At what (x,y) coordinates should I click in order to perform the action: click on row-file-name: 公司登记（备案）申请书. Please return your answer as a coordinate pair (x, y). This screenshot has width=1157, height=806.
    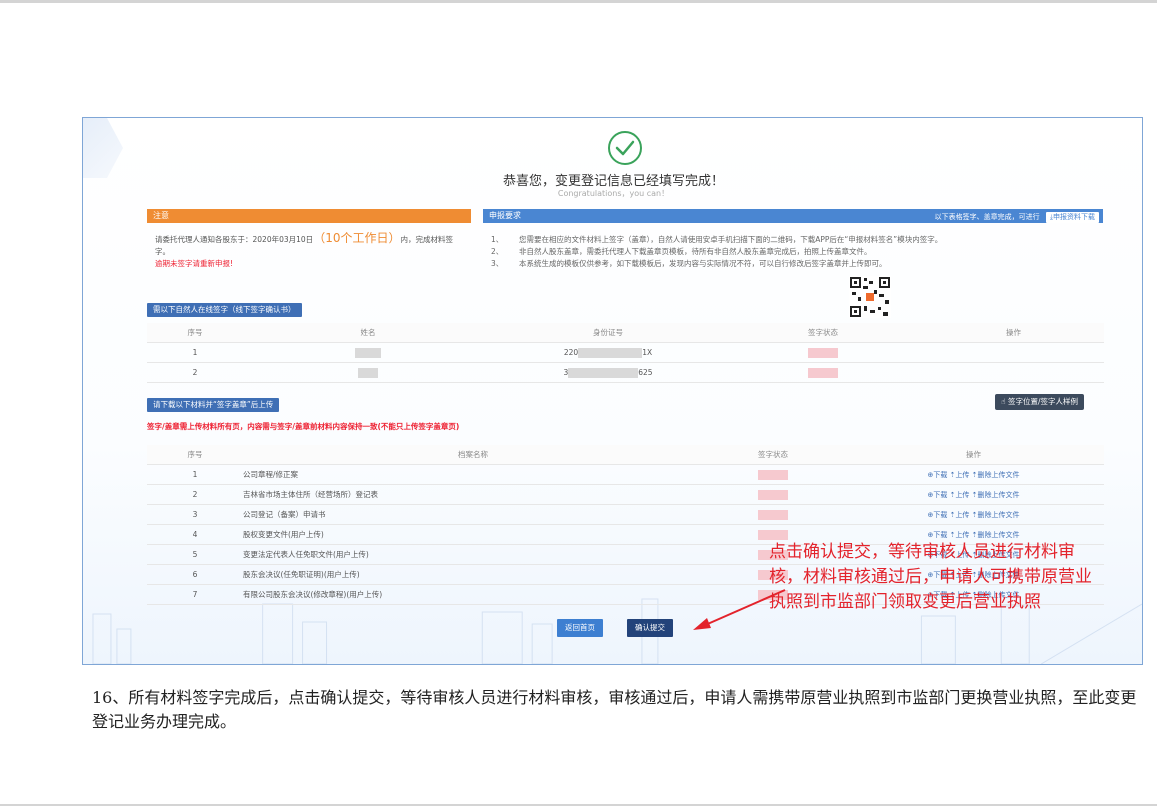
    Looking at the image, I should click on (473, 514).